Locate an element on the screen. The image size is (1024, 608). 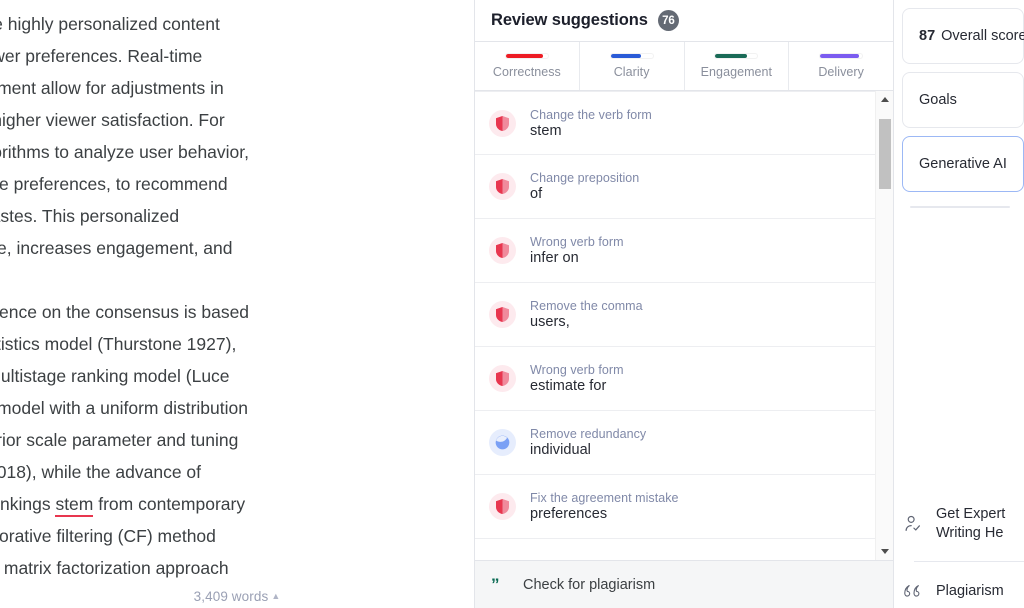
document-line-suffix: from contemporary is located at coordinates (169, 504).